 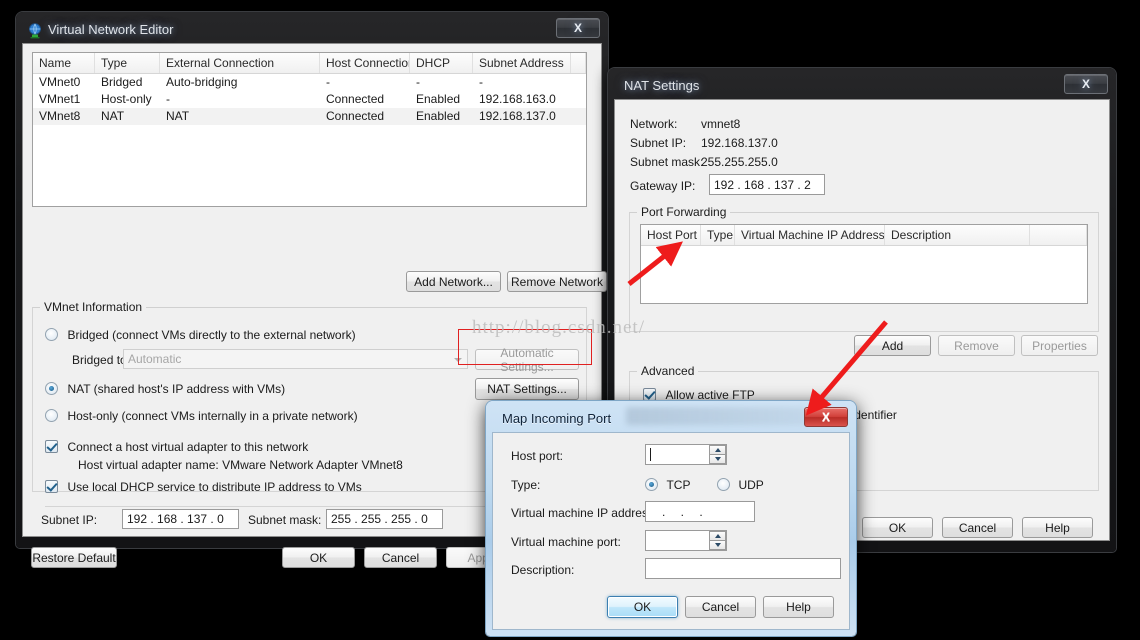 I want to click on advanced-title: Advanced, so click(x=668, y=371).